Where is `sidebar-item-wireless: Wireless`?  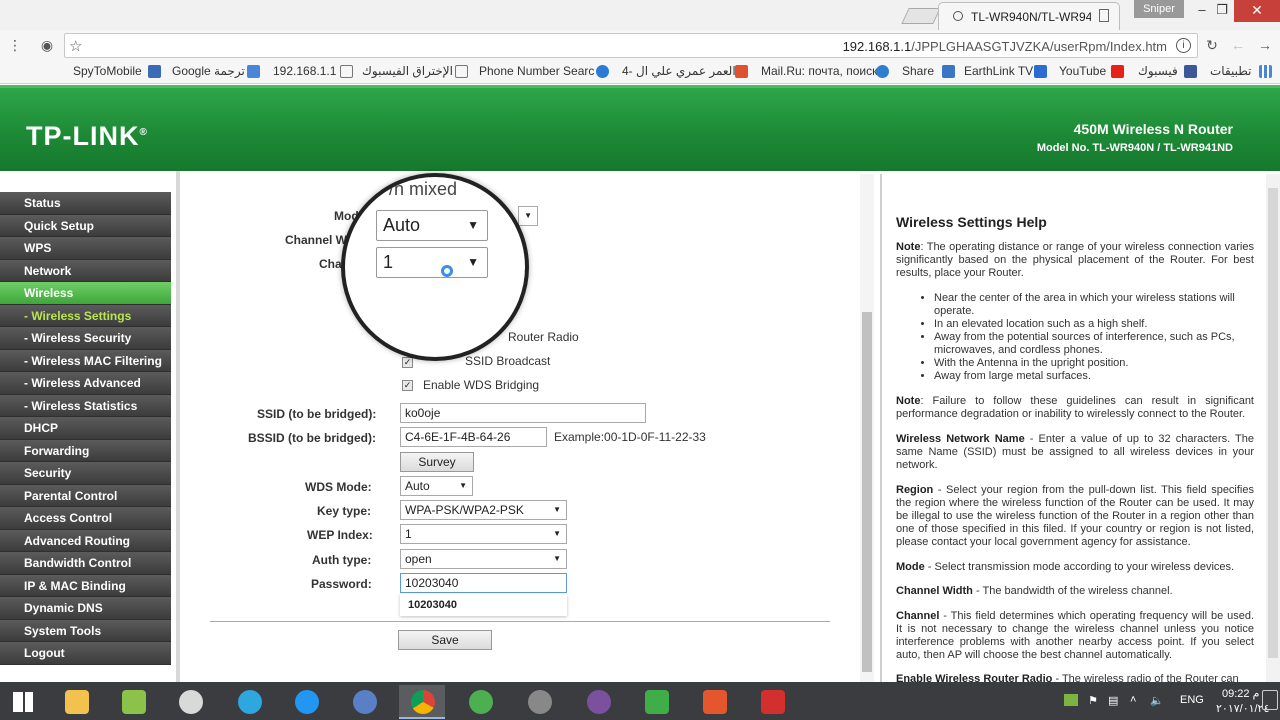 sidebar-item-wireless: Wireless is located at coordinates (85, 293).